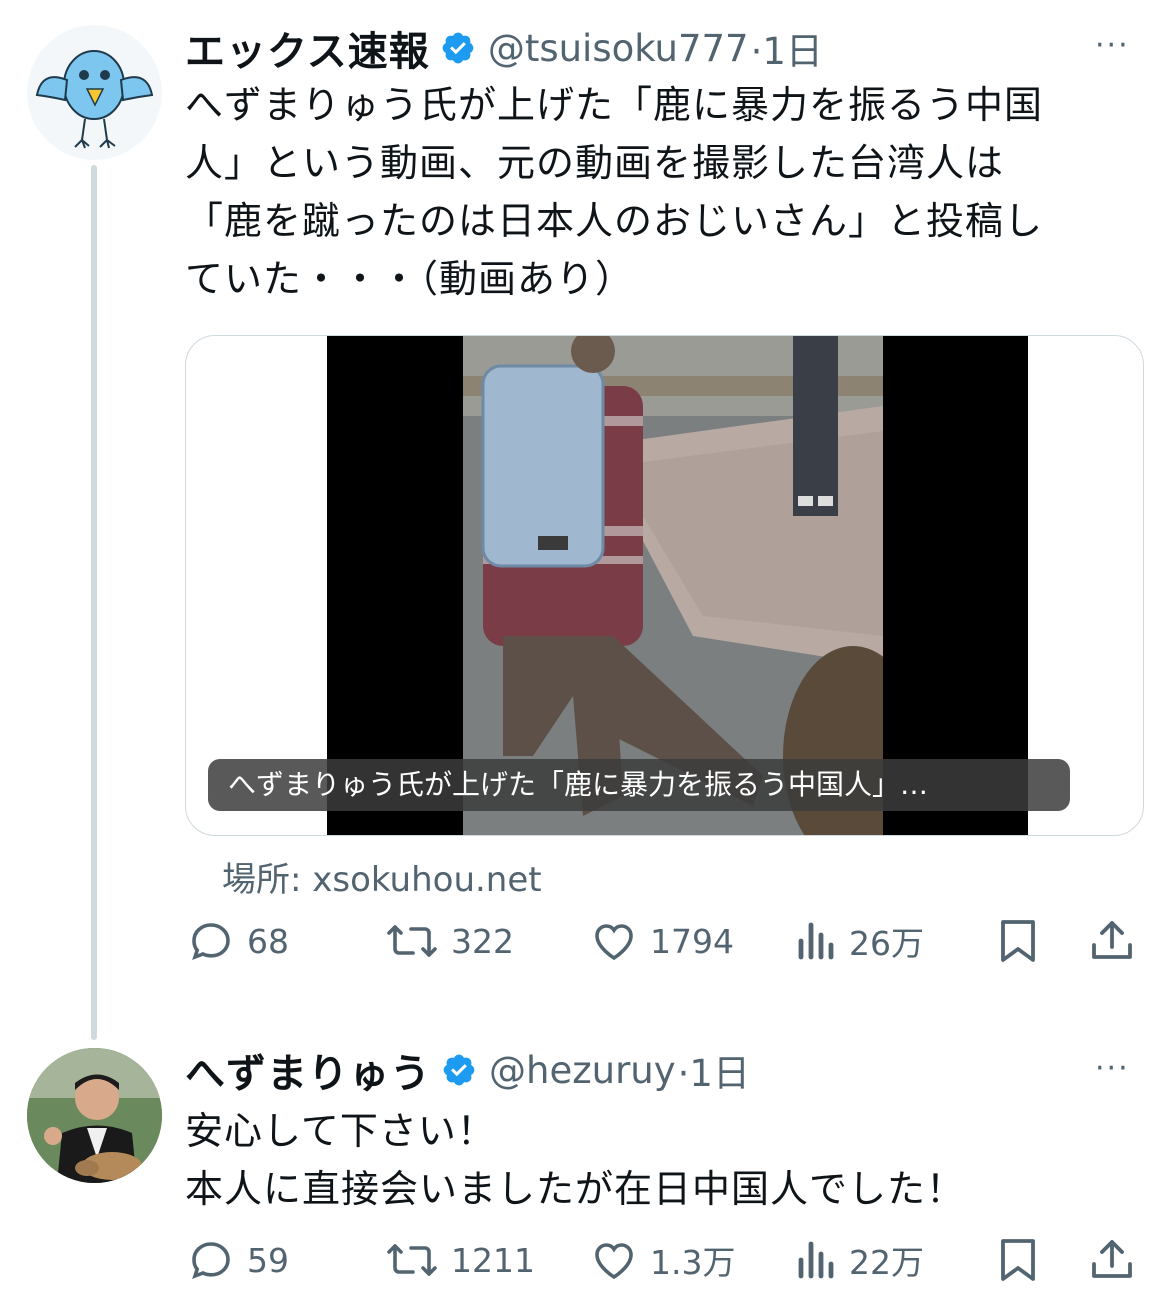 Image resolution: width=1170 pixels, height=1311 pixels. I want to click on tweet1-retweet-button: 322, so click(449, 941).